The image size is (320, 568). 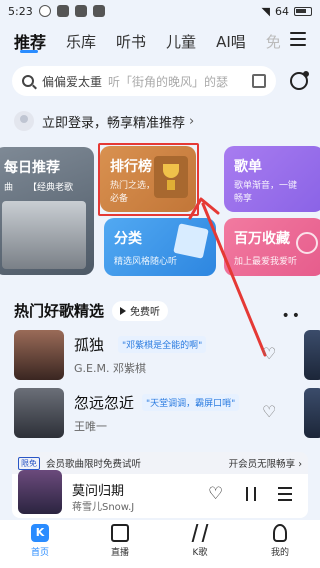 I want to click on play-icon, so click(x=123, y=310).